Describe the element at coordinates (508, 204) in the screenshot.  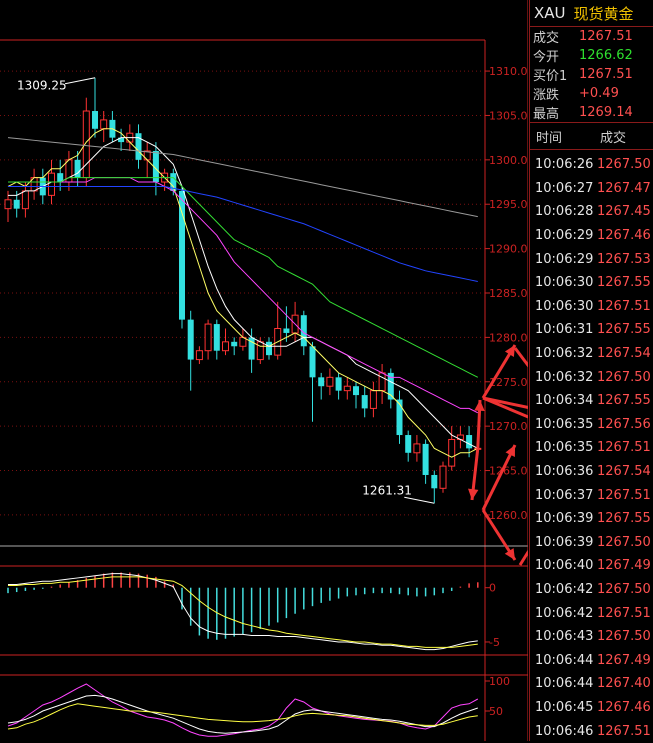
I see `price-tick-label: 1295.0` at that location.